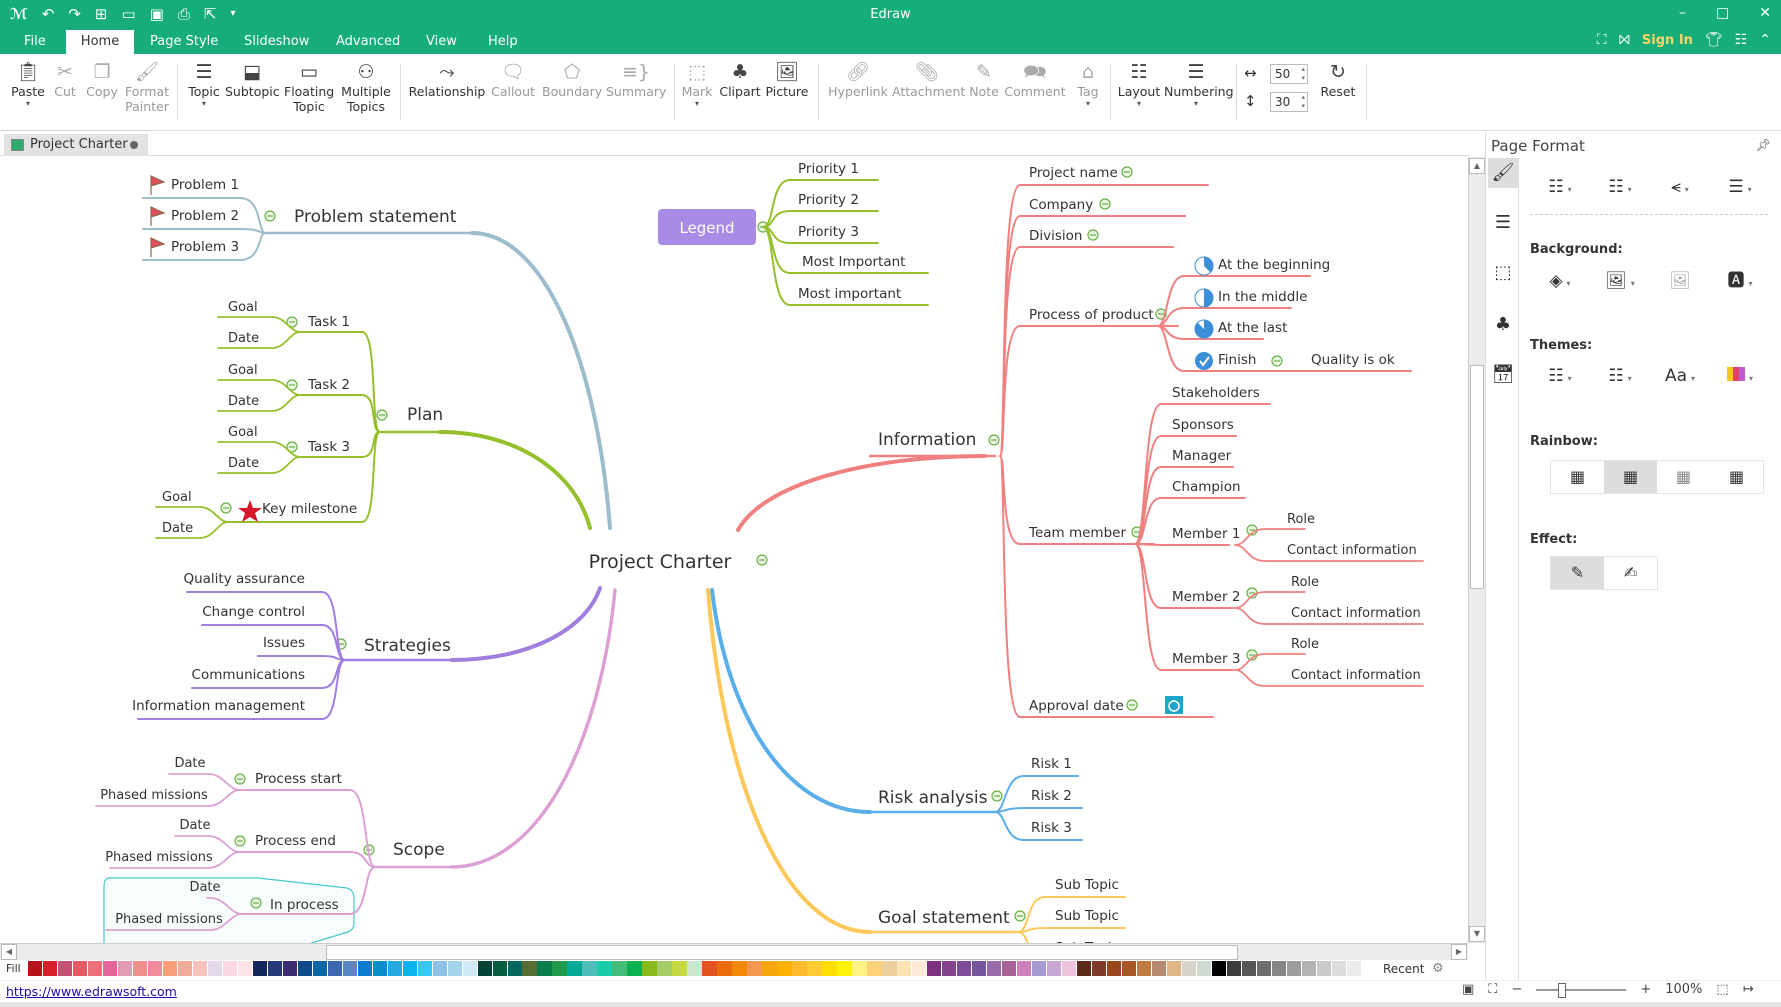 This screenshot has height=1007, width=1781. What do you see at coordinates (1403, 969) in the screenshot?
I see `recent-colors-label: Recent` at bounding box center [1403, 969].